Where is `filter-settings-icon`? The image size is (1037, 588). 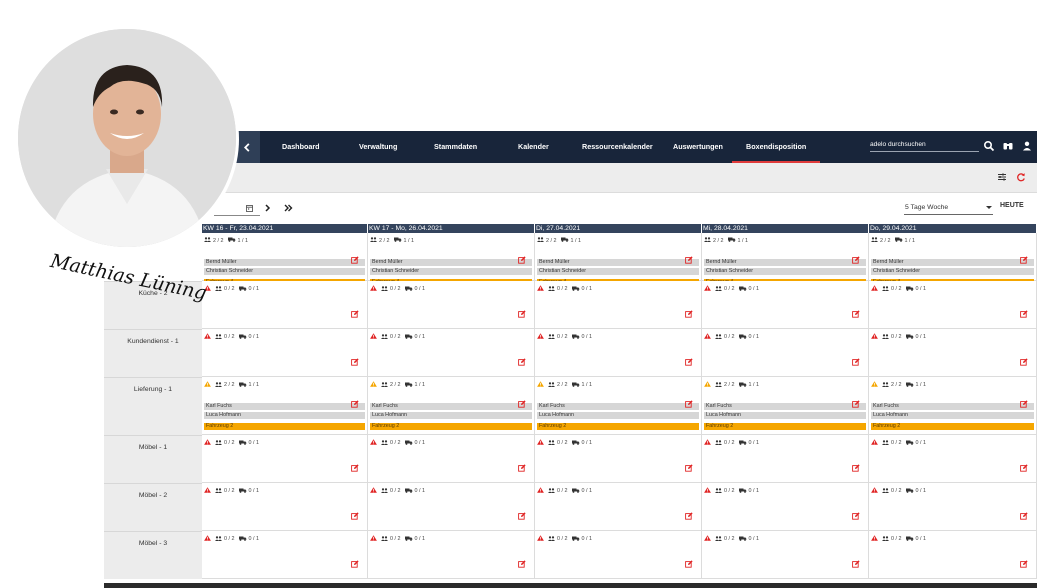 filter-settings-icon is located at coordinates (1002, 177).